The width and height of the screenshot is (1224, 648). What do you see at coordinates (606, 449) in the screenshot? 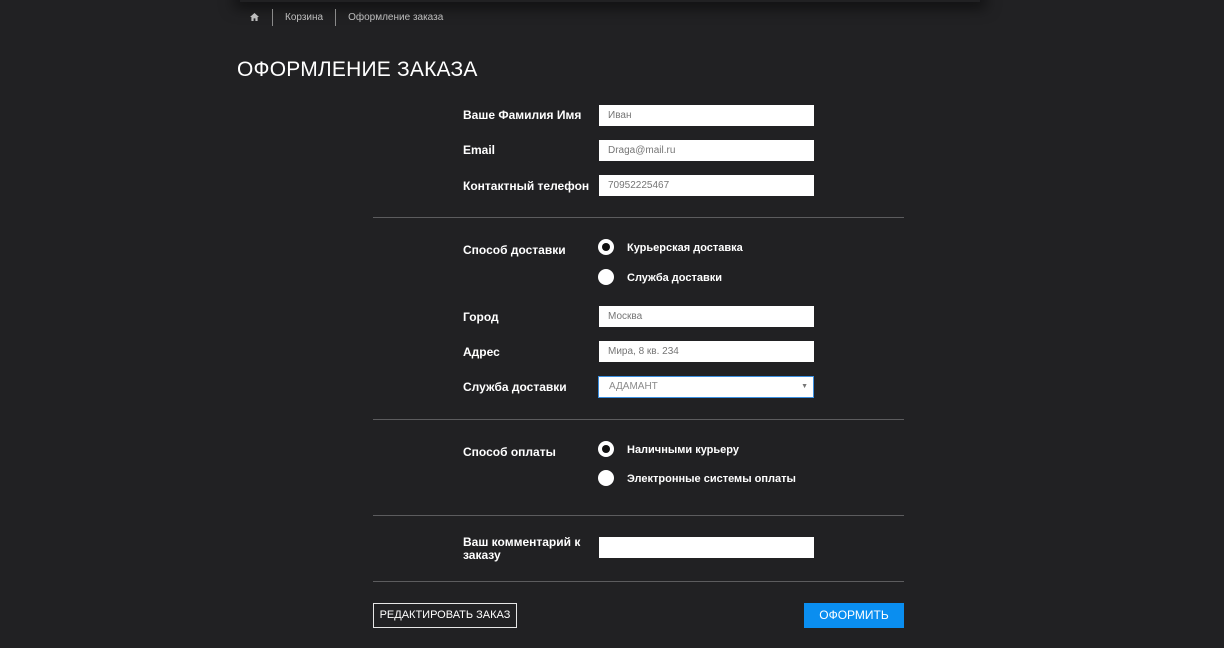
I see `payment-cash-radio` at bounding box center [606, 449].